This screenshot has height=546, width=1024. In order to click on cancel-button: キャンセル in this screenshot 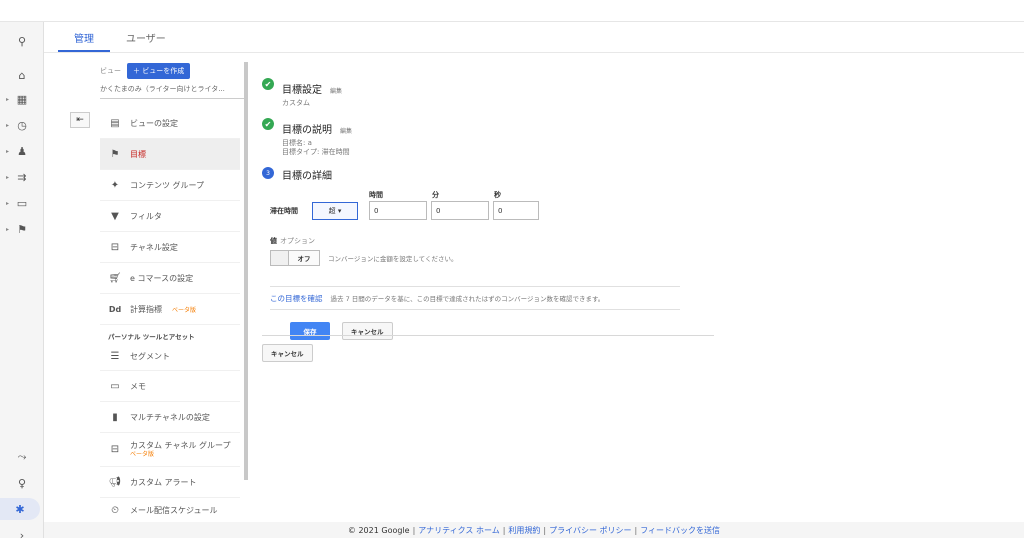, I will do `click(367, 331)`.